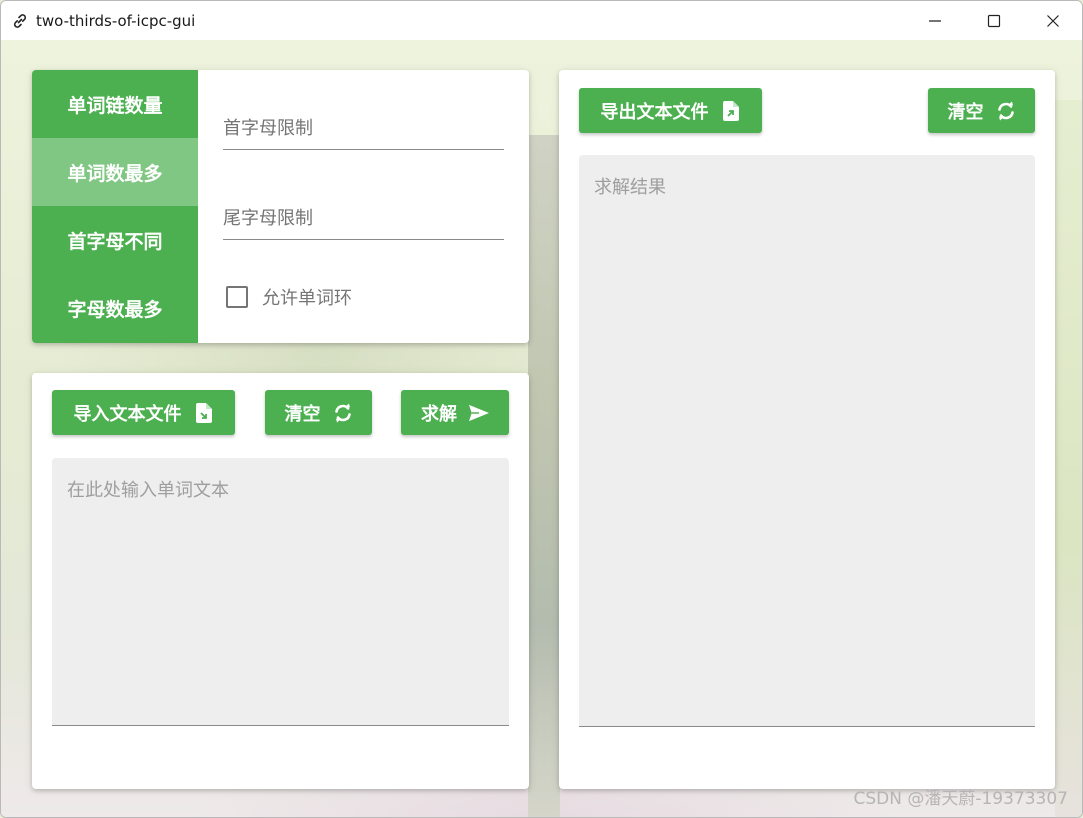  I want to click on send-icon, so click(479, 413).